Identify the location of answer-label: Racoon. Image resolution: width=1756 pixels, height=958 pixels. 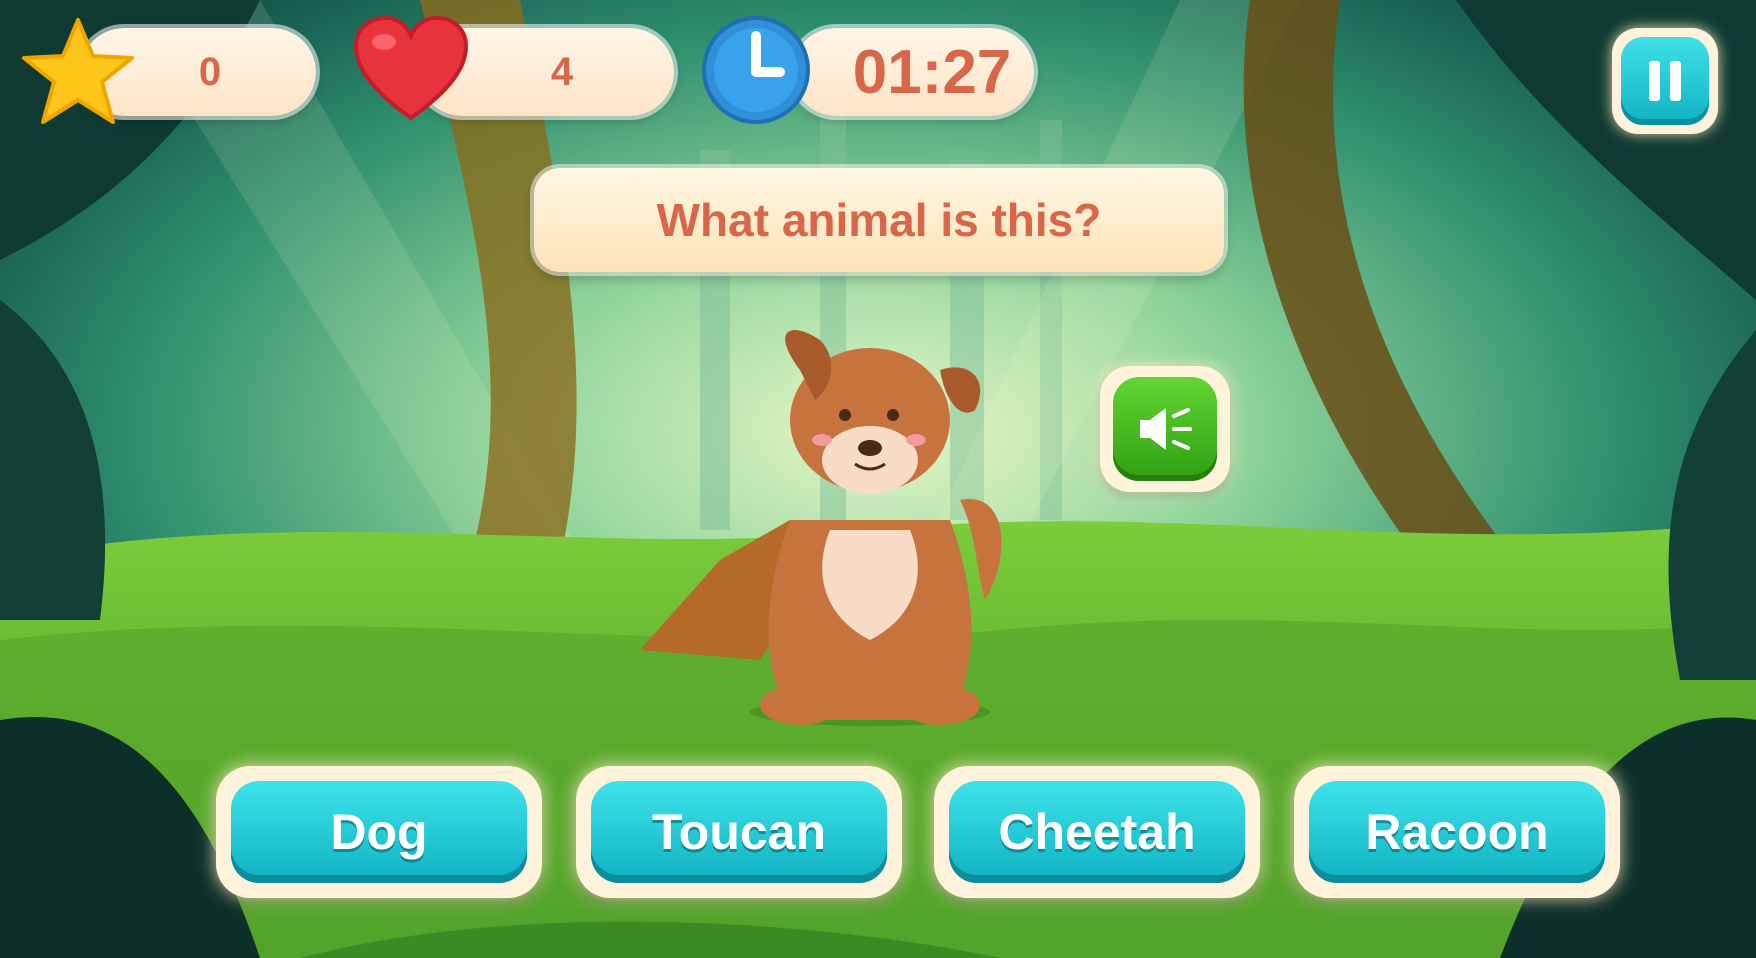
(1457, 832).